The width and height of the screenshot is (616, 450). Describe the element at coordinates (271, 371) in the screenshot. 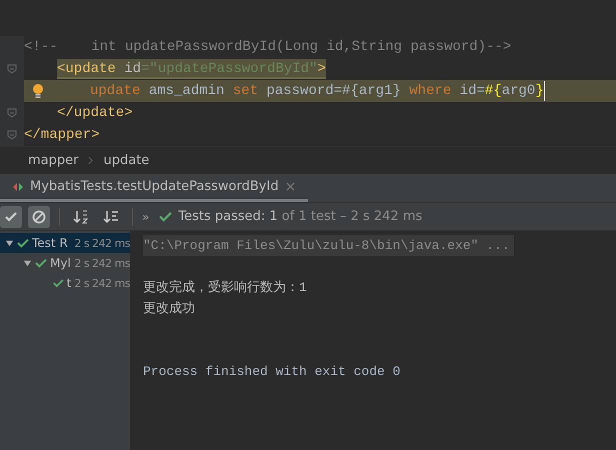

I see `console-line: Process finished with exit code 0` at that location.